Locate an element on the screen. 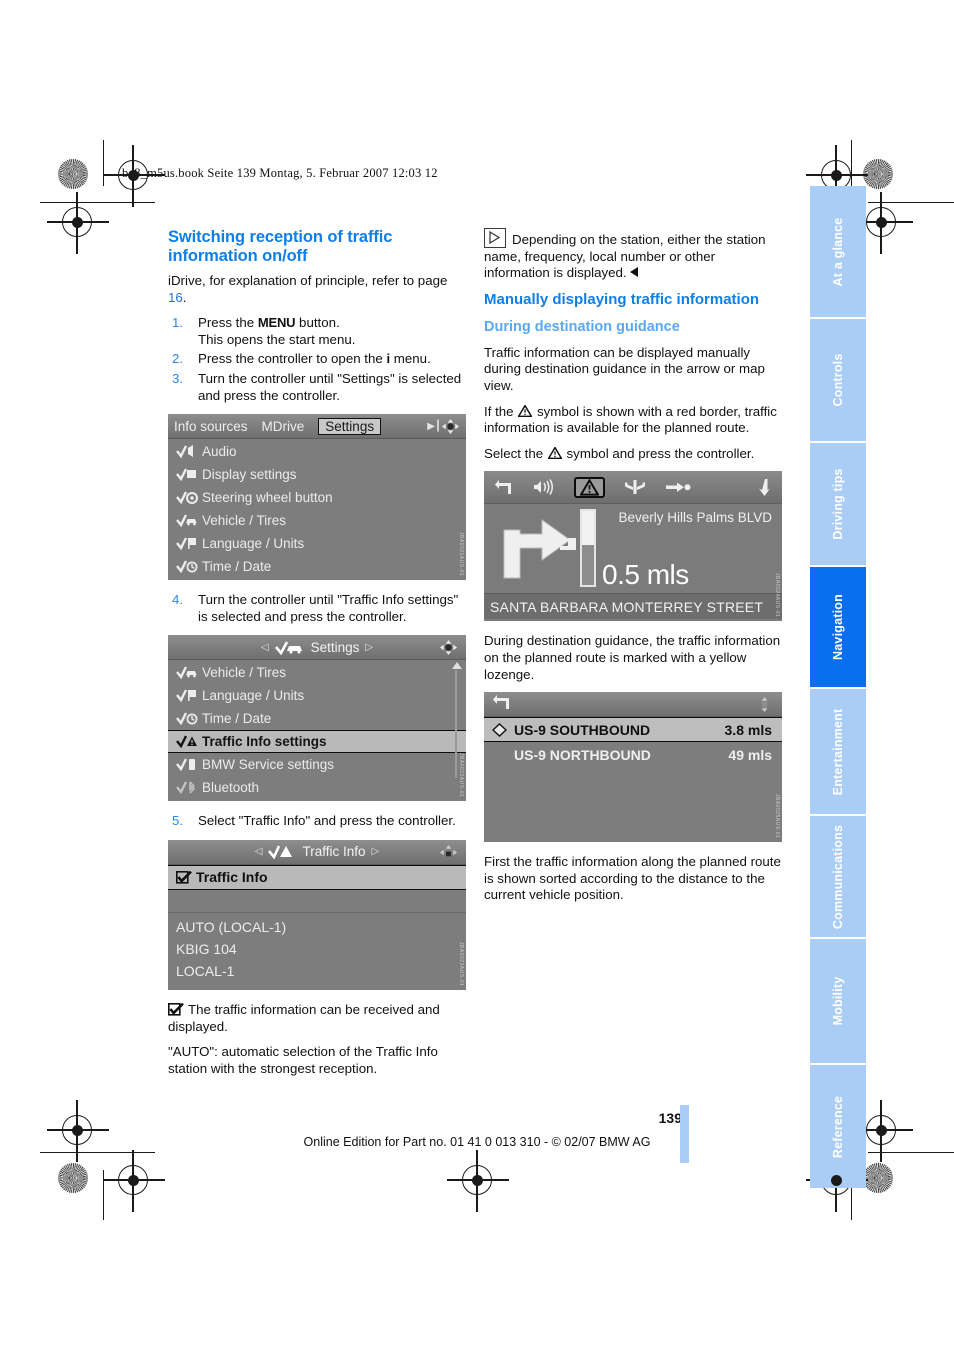 The height and width of the screenshot is (1351, 954). down-arrow-icon is located at coordinates (765, 487).